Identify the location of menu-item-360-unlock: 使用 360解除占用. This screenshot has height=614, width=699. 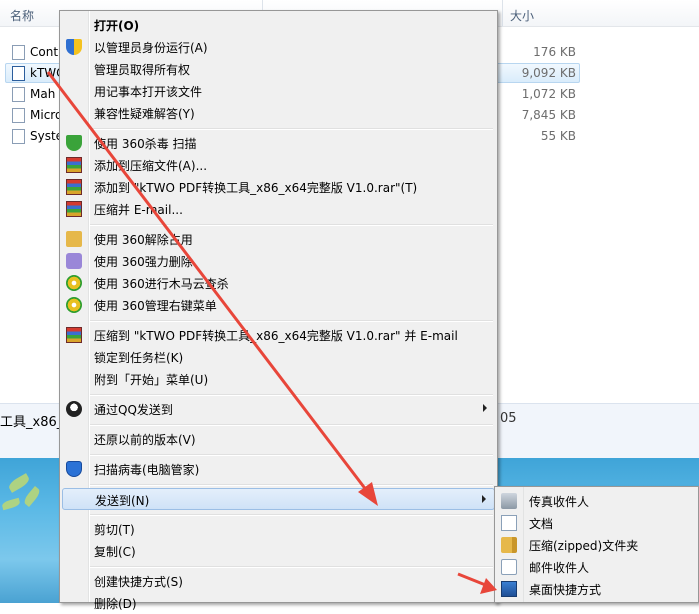
(278, 239).